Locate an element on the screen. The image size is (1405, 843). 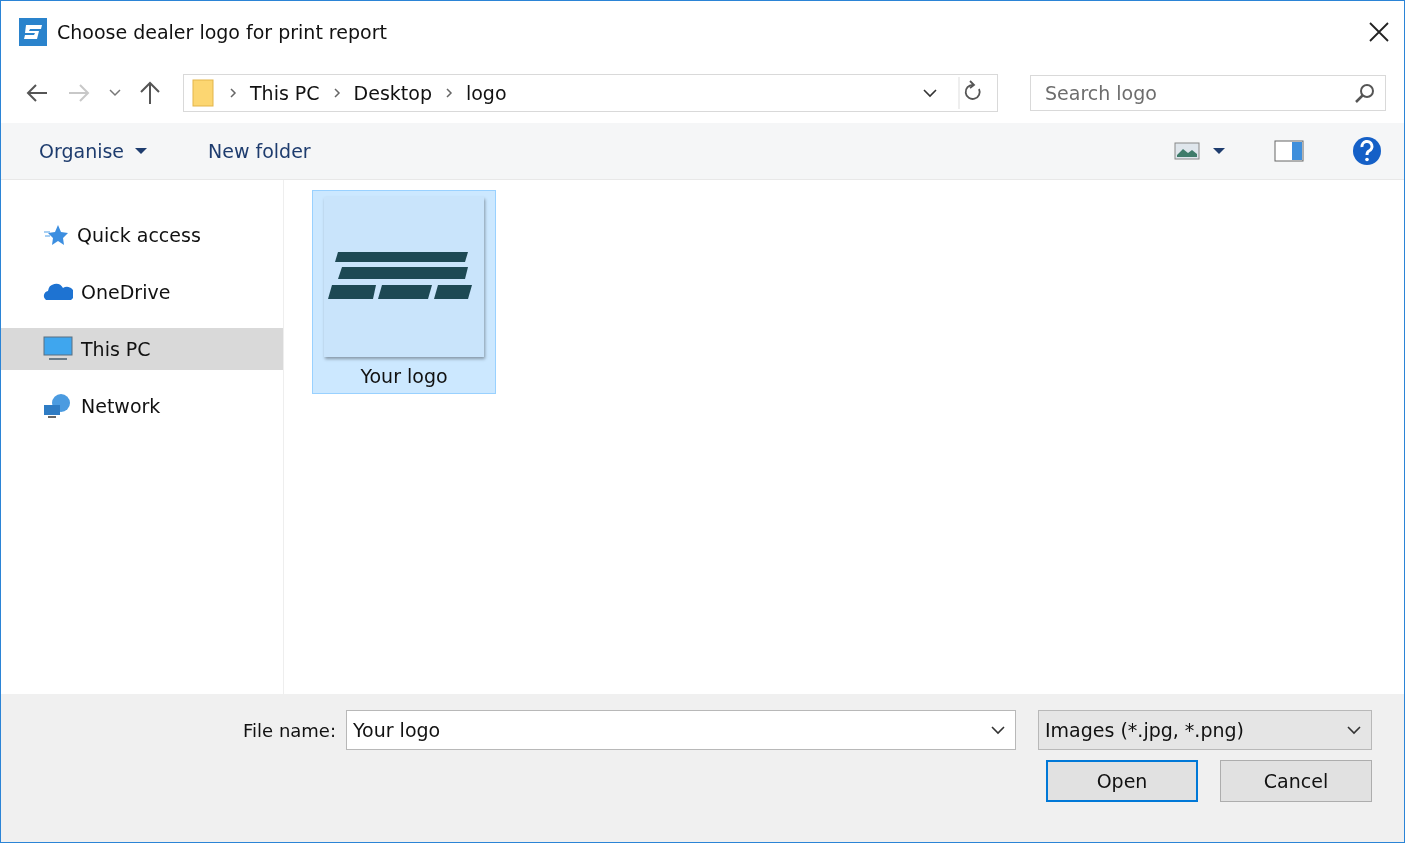
sidebar-item: This PC is located at coordinates (142, 349).